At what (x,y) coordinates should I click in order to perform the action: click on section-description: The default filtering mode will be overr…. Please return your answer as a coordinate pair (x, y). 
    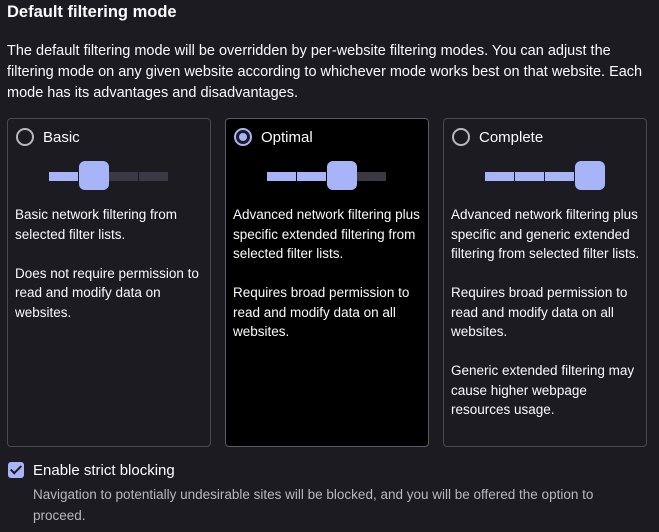
    Looking at the image, I should click on (325, 72).